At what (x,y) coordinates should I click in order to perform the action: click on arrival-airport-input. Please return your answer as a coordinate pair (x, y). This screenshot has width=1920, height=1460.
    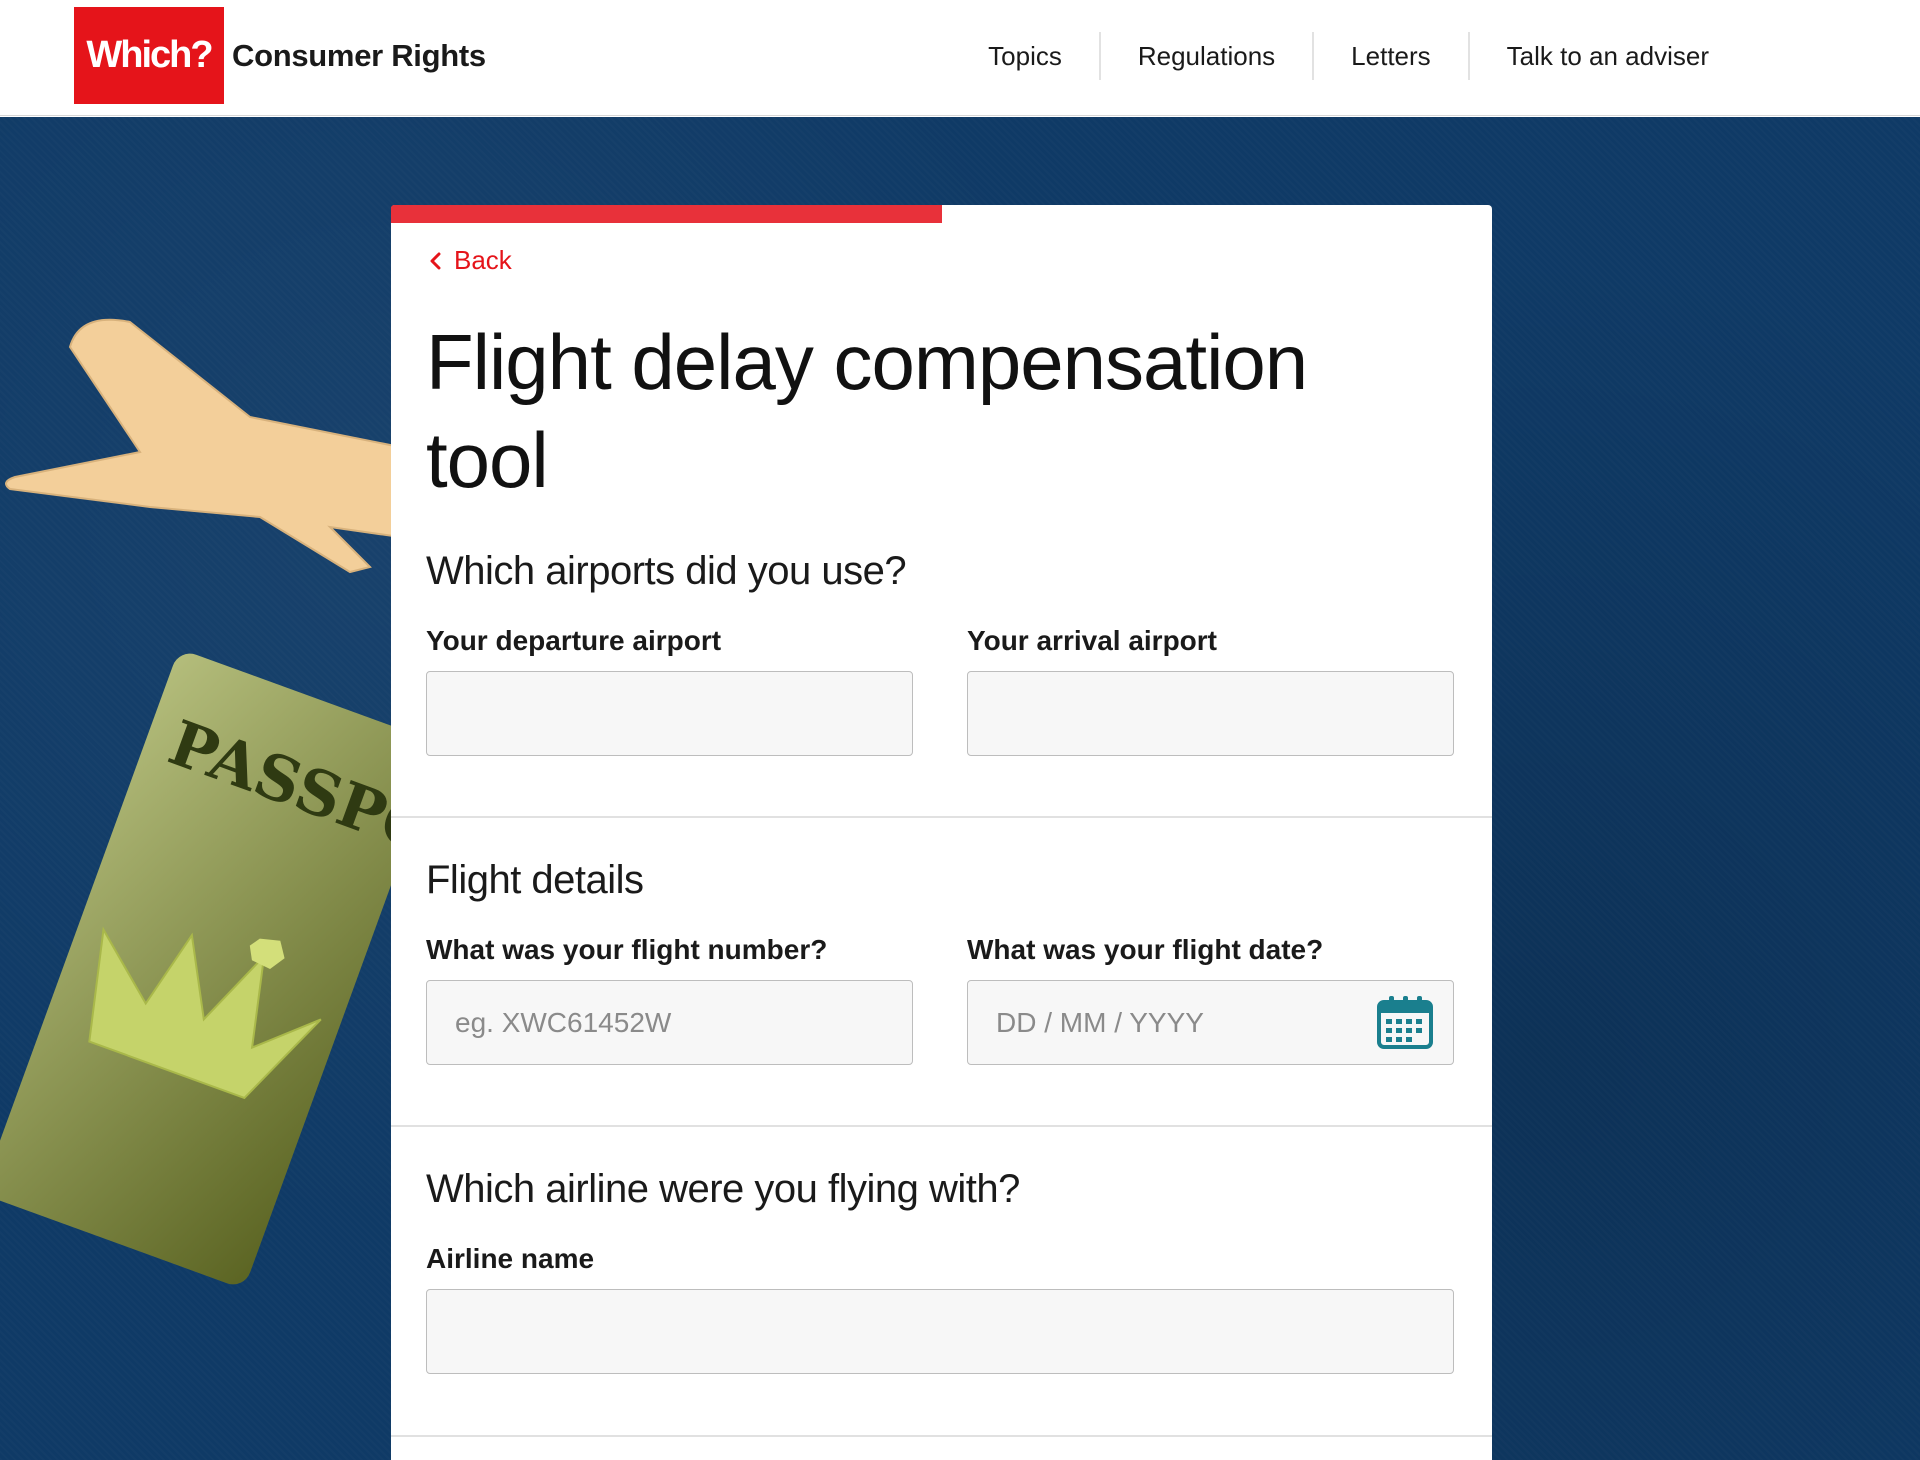
    Looking at the image, I should click on (1210, 713).